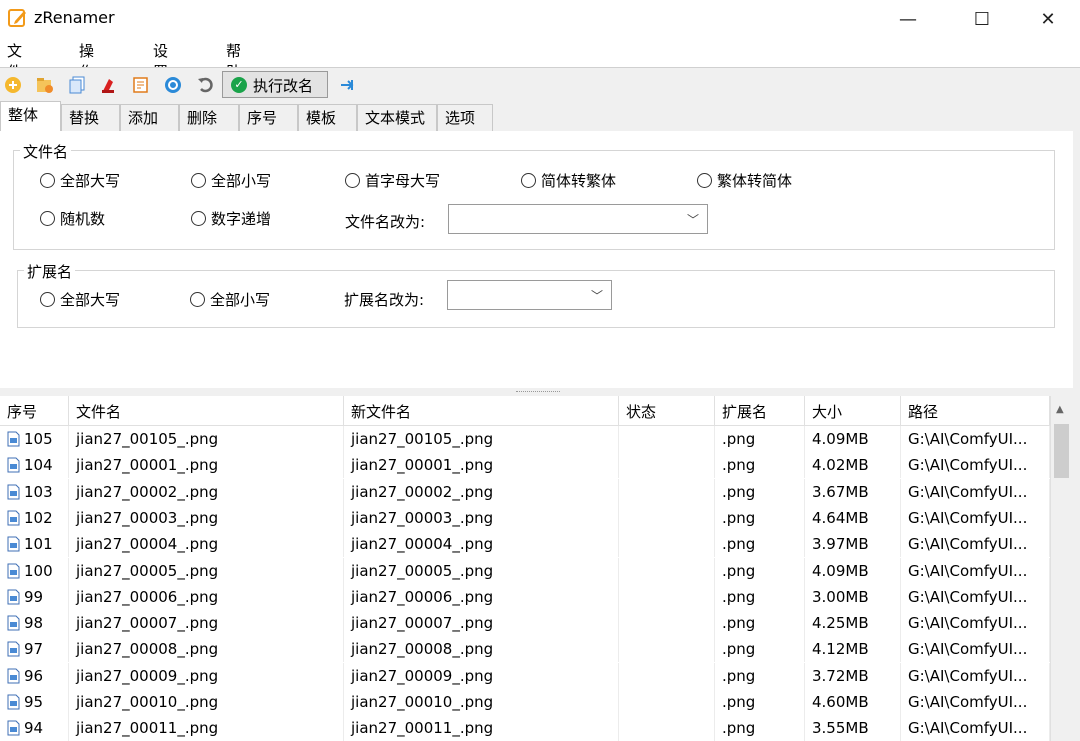  I want to click on maximize-button: ☐, so click(982, 19).